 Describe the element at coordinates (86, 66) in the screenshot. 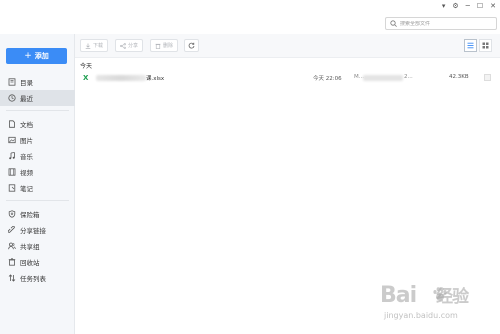

I see `section-title-today: 今天` at that location.